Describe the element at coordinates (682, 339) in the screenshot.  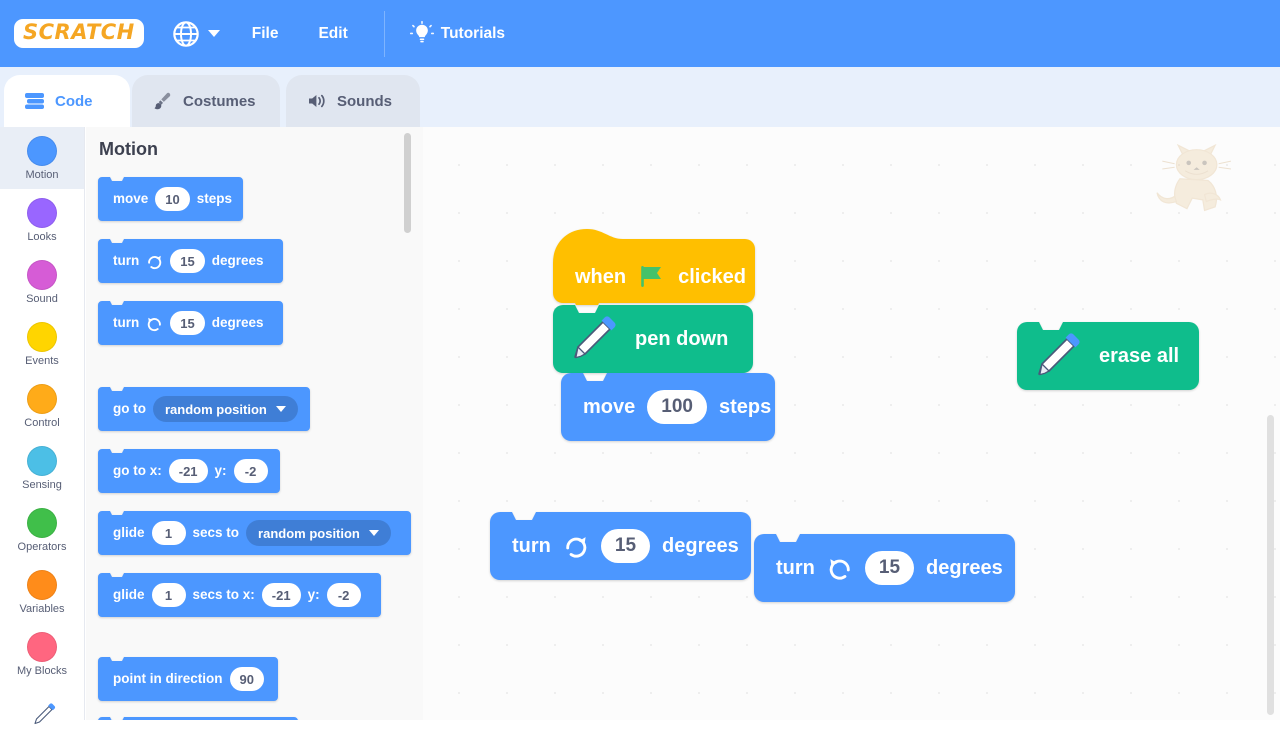
I see `block-word: pen down` at that location.